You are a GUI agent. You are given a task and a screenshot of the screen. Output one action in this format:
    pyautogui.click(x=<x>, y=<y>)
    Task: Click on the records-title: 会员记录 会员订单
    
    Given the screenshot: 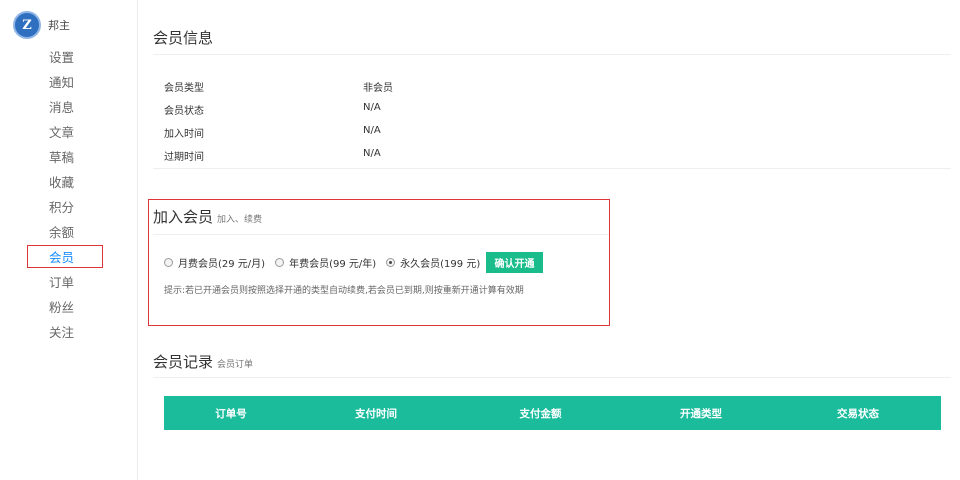 What is the action you would take?
    pyautogui.click(x=203, y=361)
    